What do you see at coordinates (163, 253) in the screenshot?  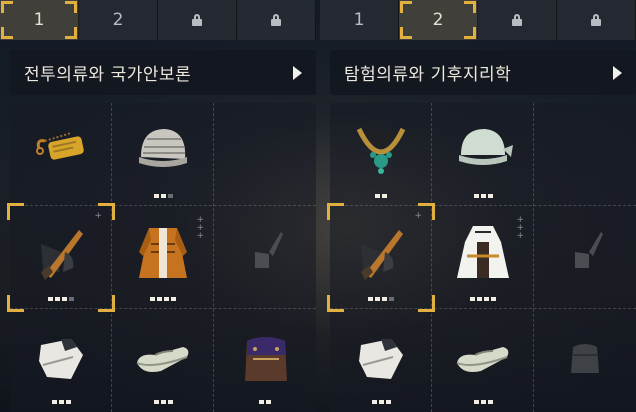 I see `orange-coat-icon` at bounding box center [163, 253].